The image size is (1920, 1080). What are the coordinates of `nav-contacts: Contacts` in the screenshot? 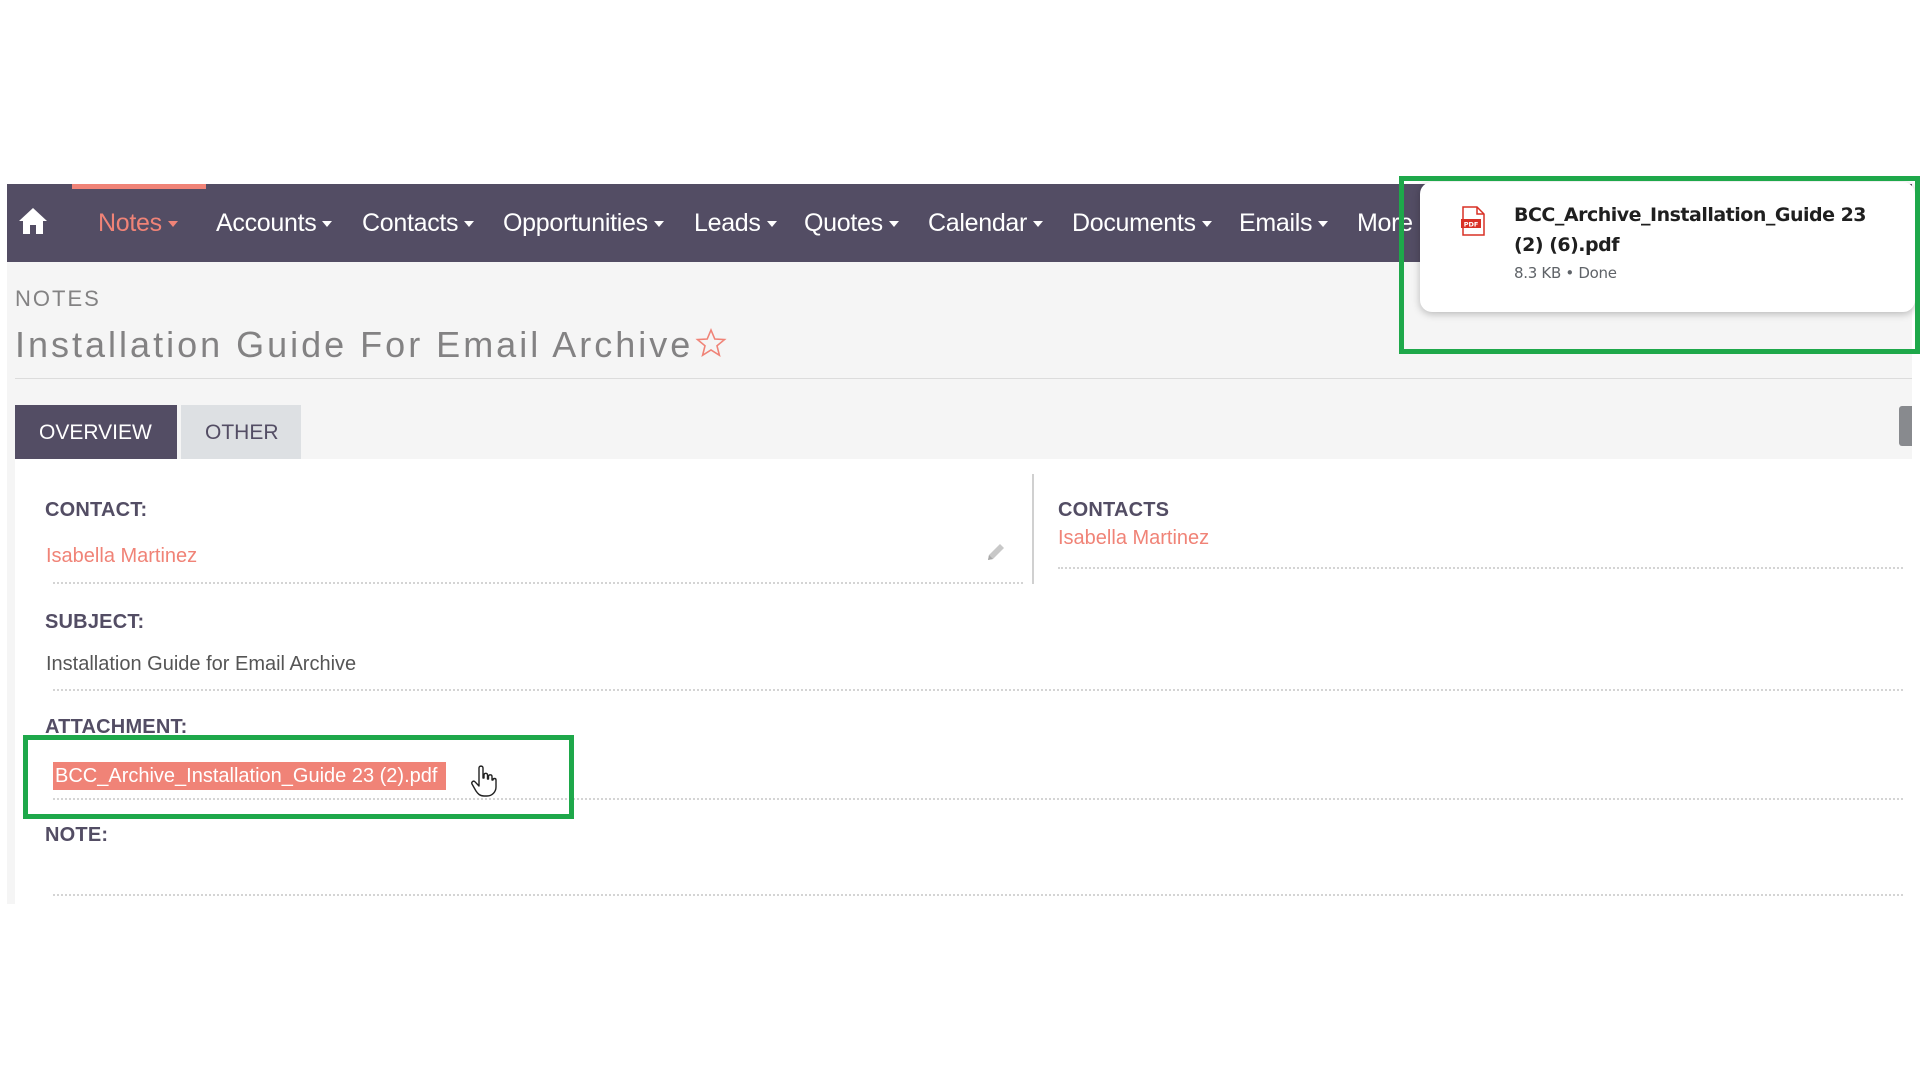 It's located at (418, 223).